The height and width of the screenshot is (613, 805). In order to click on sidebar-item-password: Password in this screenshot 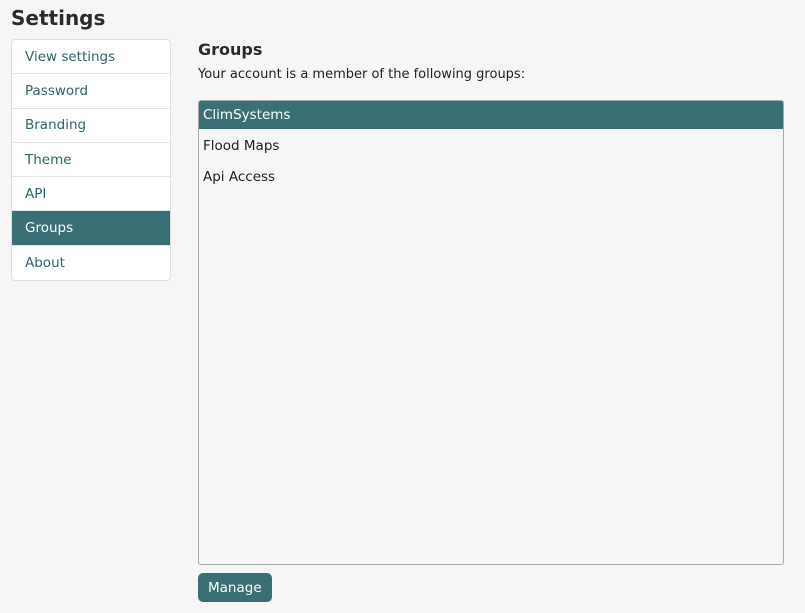, I will do `click(91, 91)`.